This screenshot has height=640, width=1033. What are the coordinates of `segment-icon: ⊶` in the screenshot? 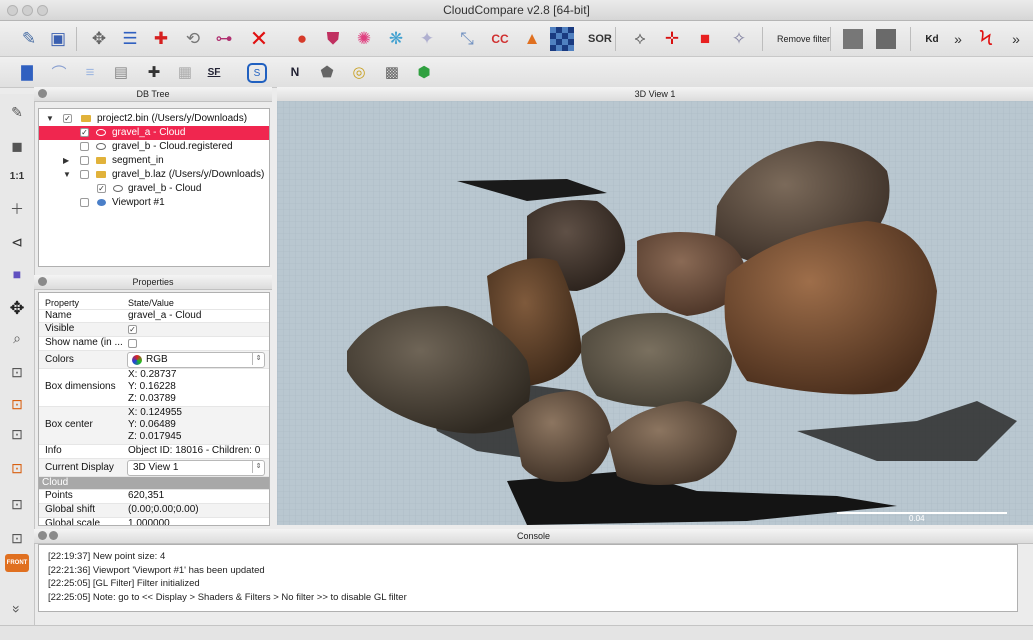 It's located at (224, 39).